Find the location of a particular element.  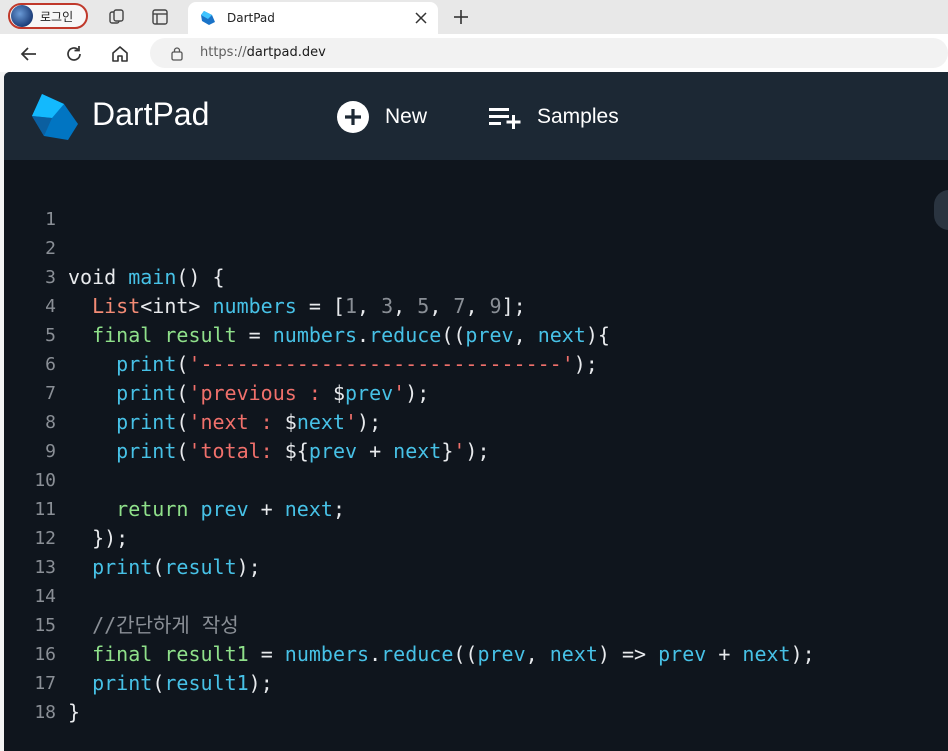

workspaces-icon is located at coordinates (117, 17).